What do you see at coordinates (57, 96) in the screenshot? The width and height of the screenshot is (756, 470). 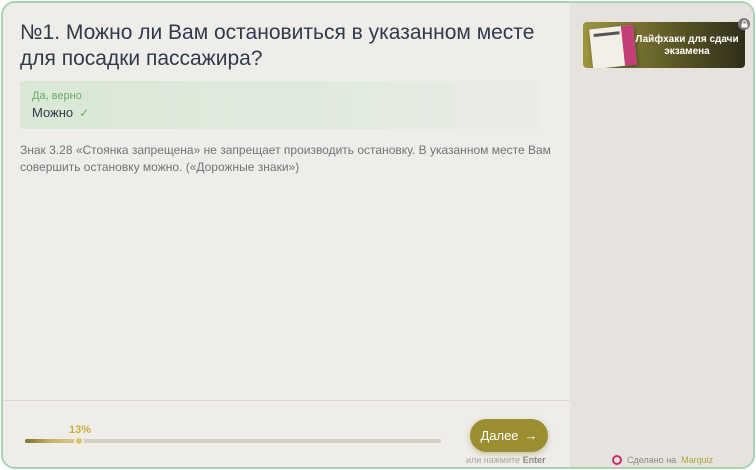 I see `answer-status: Да, верно` at bounding box center [57, 96].